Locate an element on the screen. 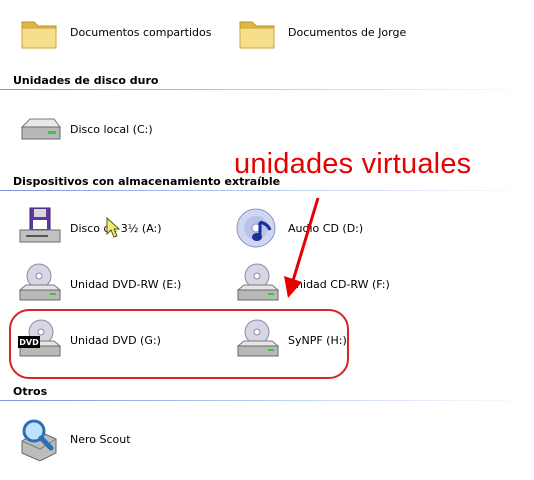 This screenshot has width=534, height=480. cd-drive-icon is located at coordinates (40, 284).